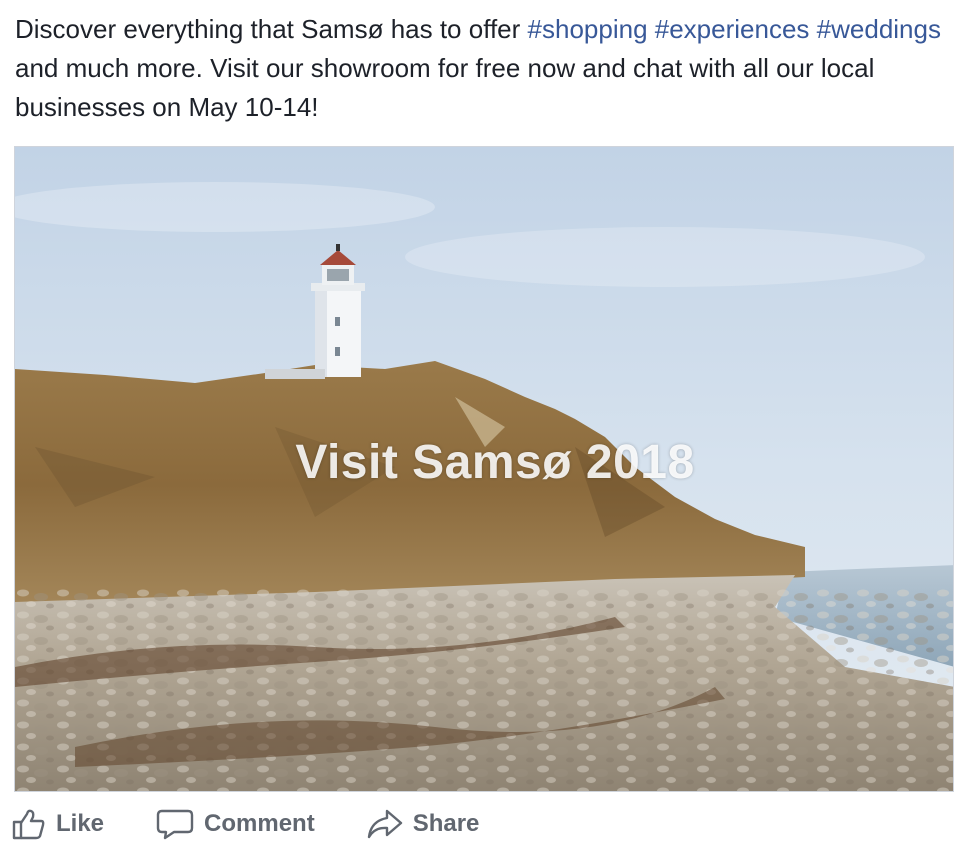 The image size is (970, 868). I want to click on hashtag-shopping: #shopping, so click(588, 29).